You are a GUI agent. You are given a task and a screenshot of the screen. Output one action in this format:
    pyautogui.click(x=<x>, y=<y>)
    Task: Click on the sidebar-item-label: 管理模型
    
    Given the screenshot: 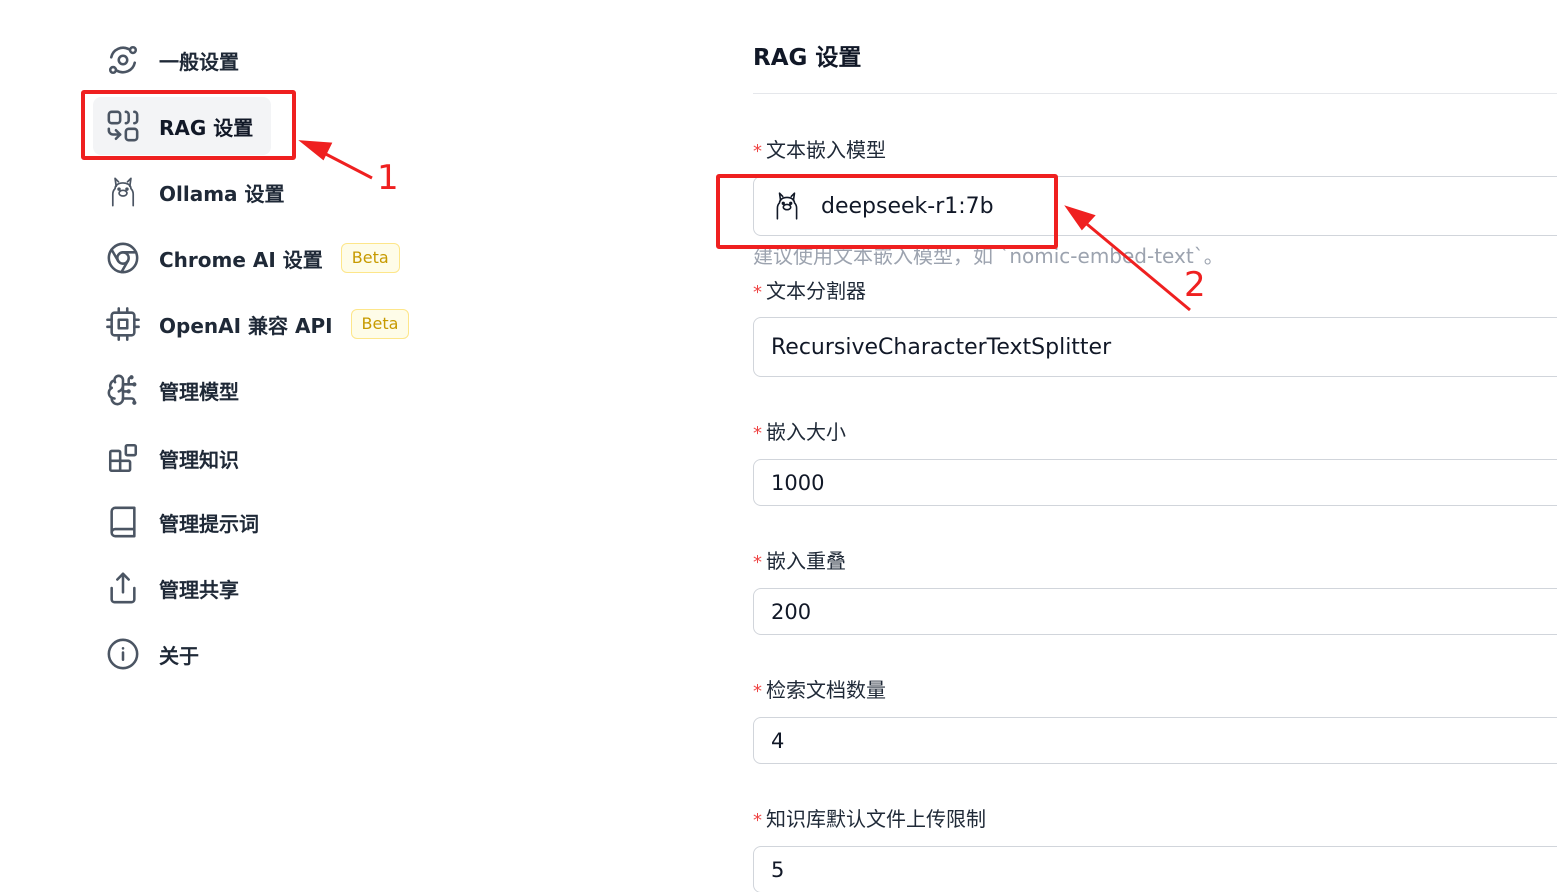 What is the action you would take?
    pyautogui.click(x=199, y=391)
    